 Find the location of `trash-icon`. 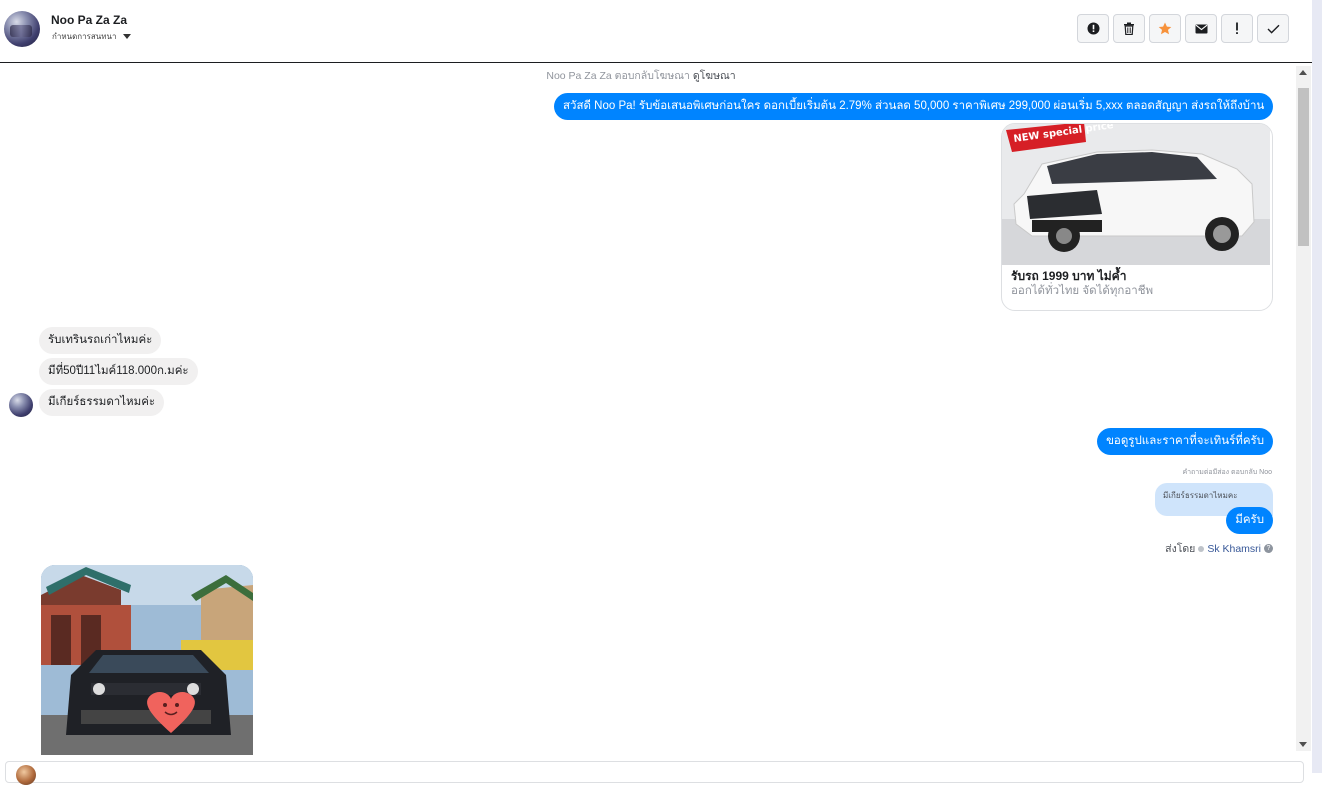

trash-icon is located at coordinates (1129, 28).